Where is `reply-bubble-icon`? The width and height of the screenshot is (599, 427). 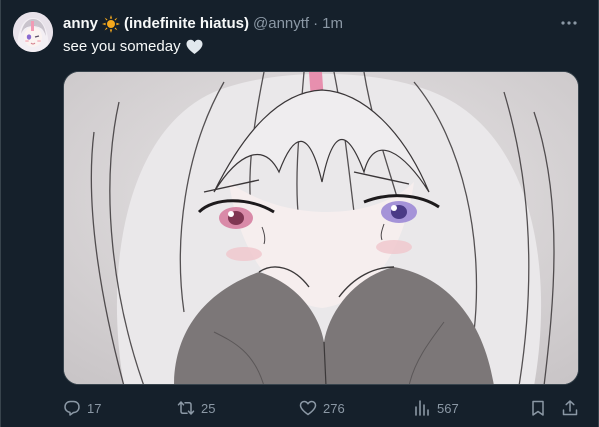
reply-bubble-icon is located at coordinates (72, 408).